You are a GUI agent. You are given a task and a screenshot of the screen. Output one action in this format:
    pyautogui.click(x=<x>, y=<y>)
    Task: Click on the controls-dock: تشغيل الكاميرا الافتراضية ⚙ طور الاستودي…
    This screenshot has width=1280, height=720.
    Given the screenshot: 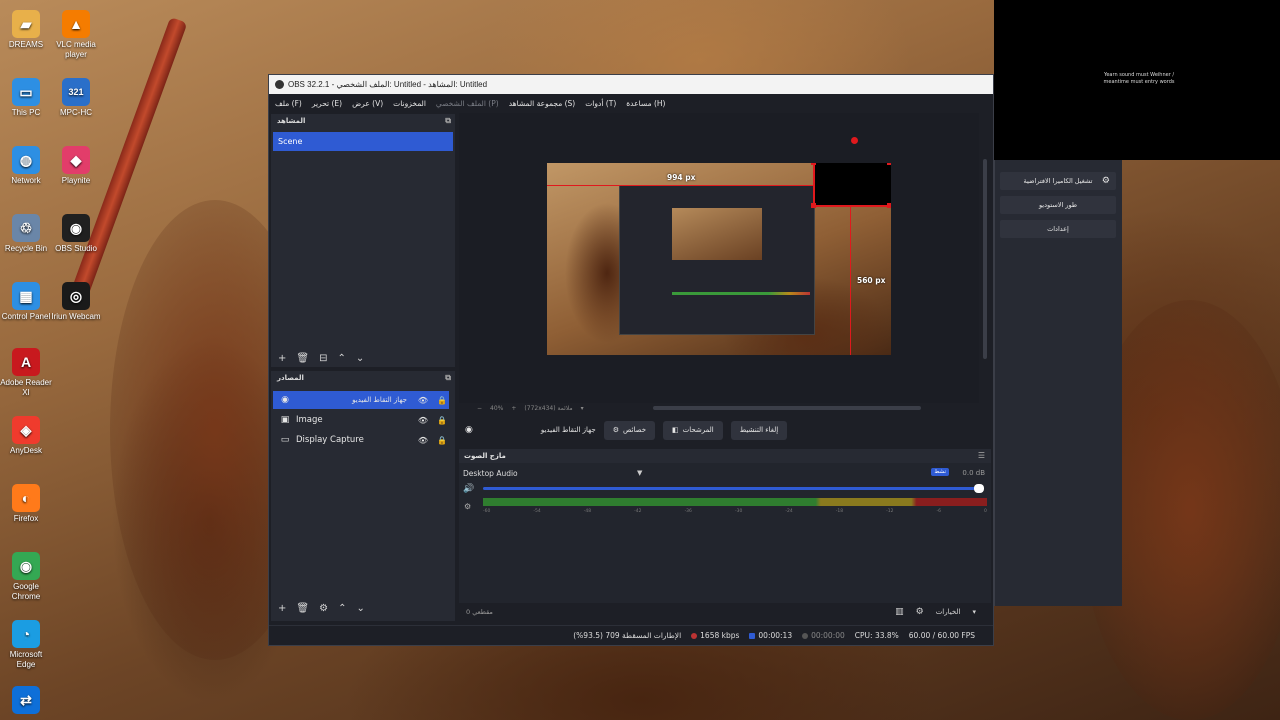 What is the action you would take?
    pyautogui.click(x=1058, y=383)
    